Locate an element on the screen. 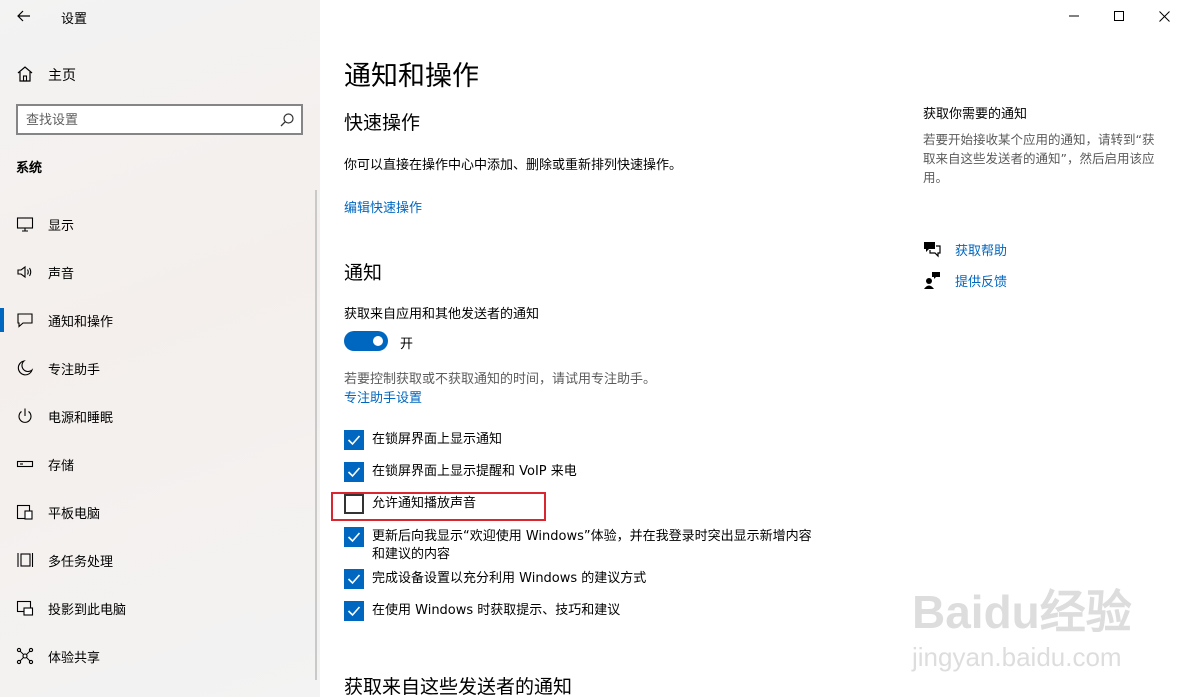 The image size is (1187, 697). baidu-watermark: Baidu经验 jingyan.baidu.com is located at coordinates (1045, 620).